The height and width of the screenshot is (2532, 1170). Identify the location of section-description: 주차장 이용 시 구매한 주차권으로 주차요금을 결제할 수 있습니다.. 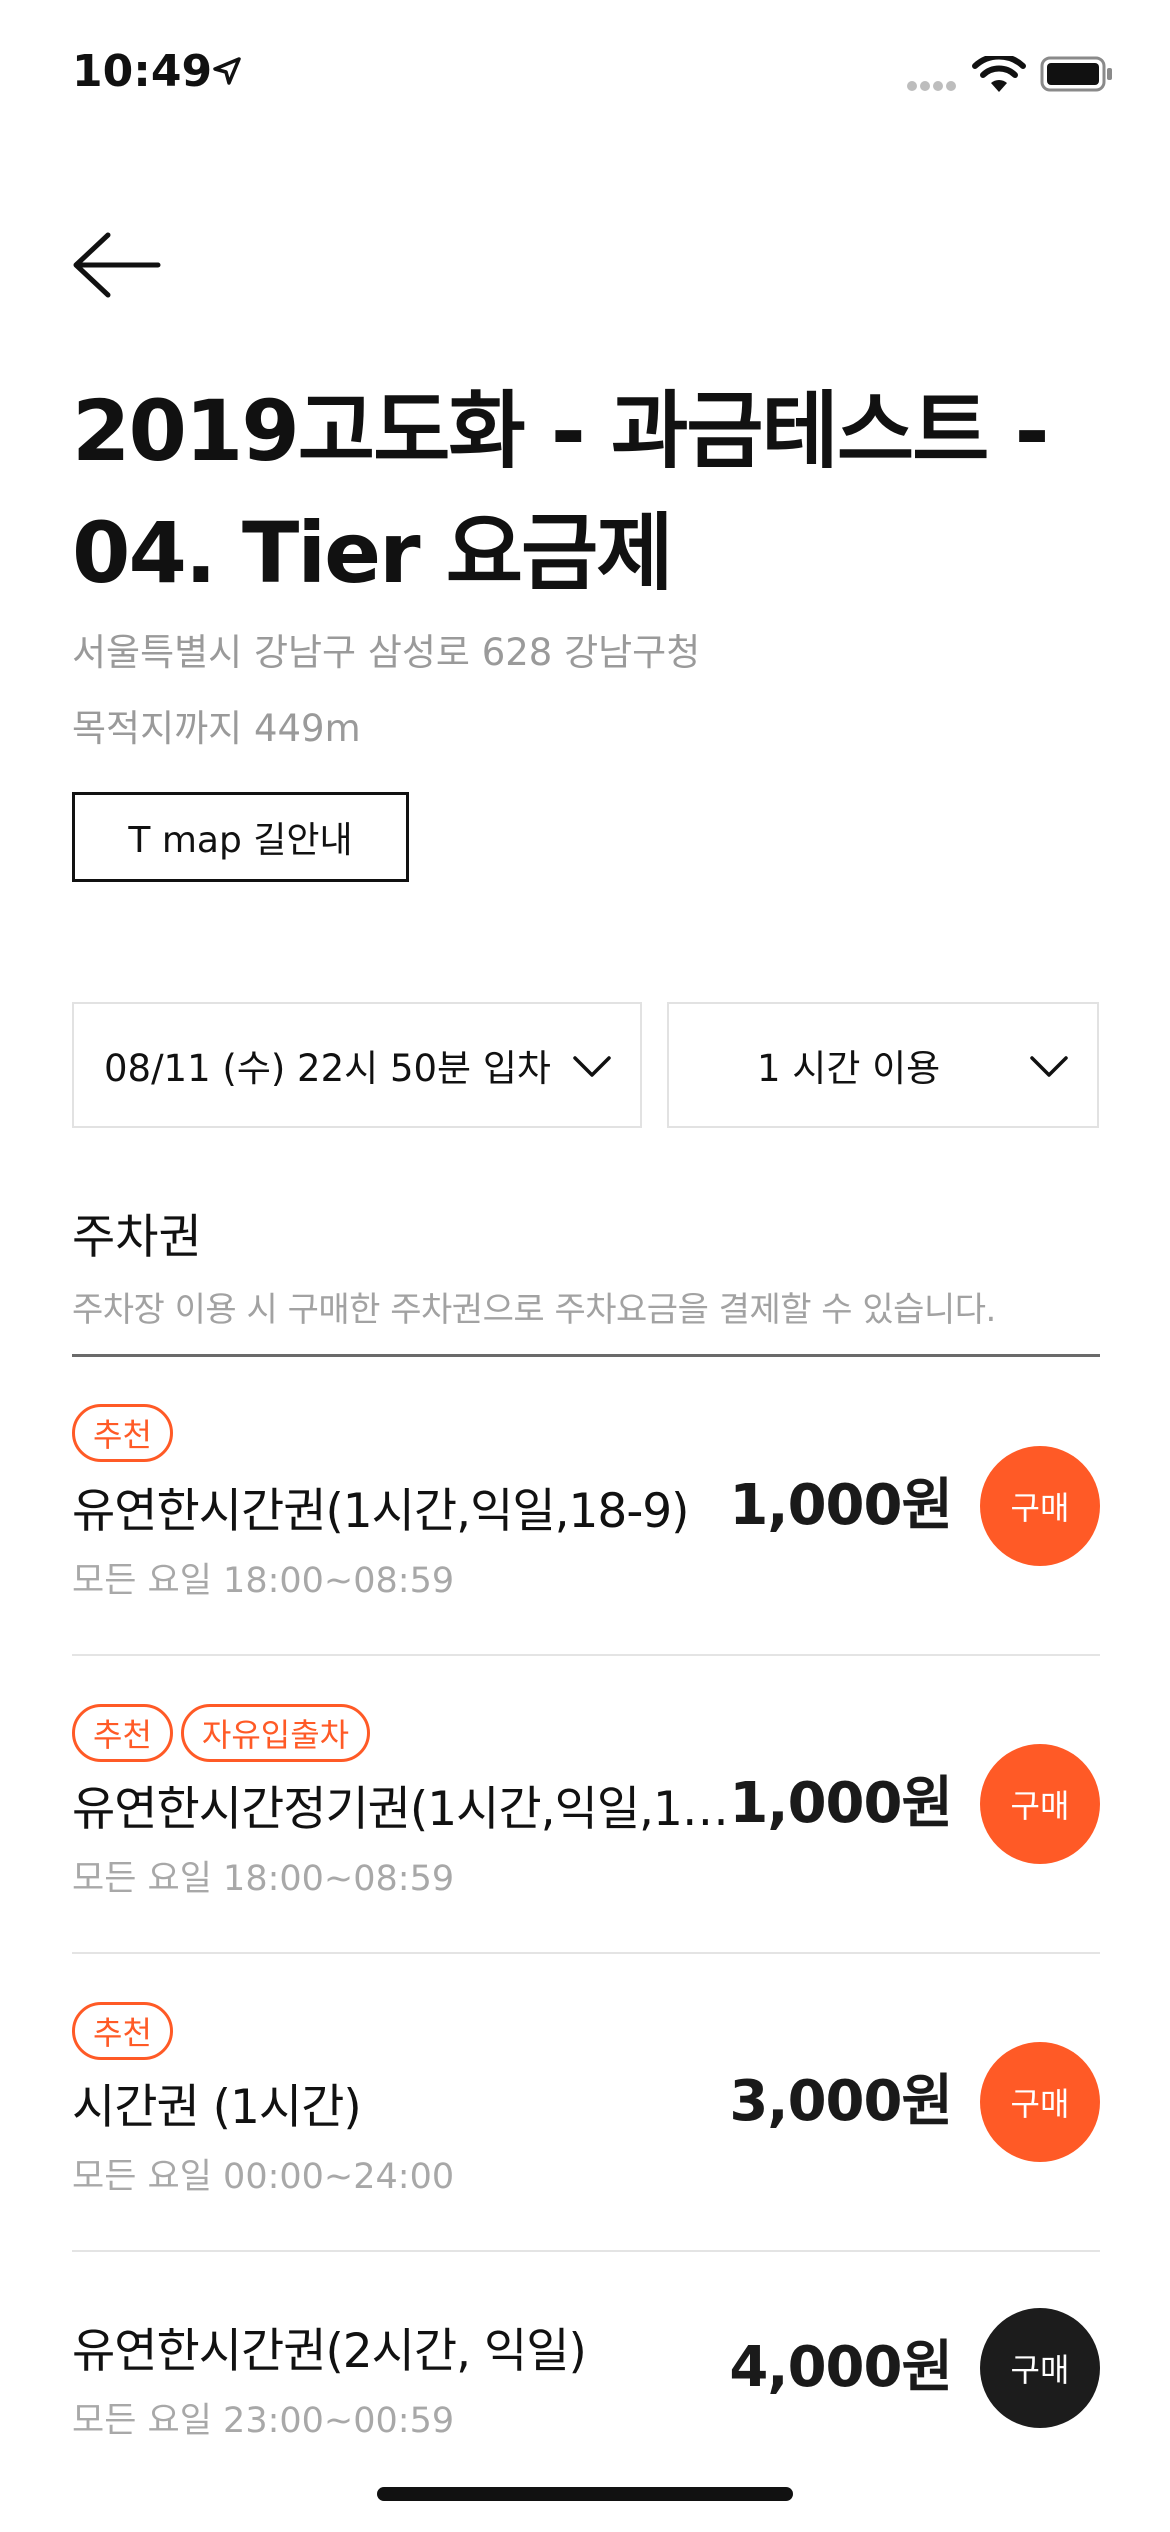
(534, 1310).